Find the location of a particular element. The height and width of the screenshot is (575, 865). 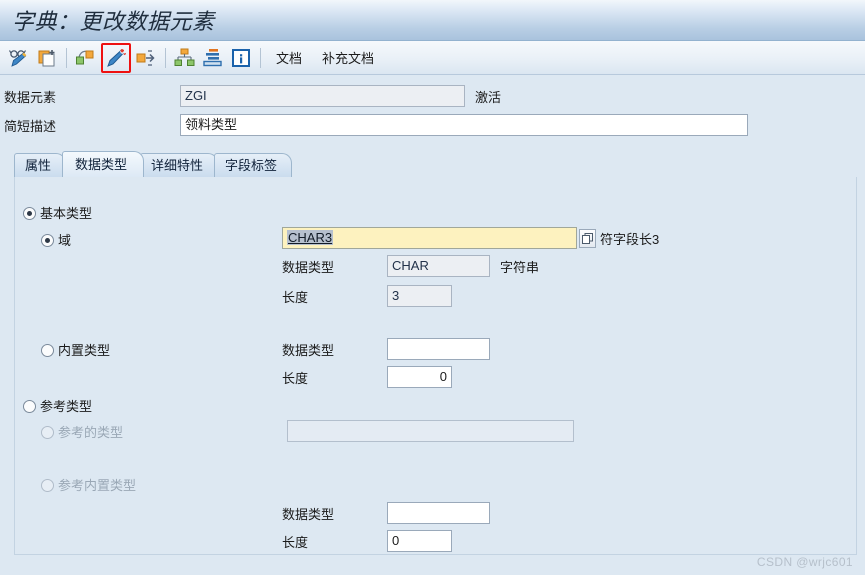

referenced-type-label: 参考的类型 is located at coordinates (91, 432).